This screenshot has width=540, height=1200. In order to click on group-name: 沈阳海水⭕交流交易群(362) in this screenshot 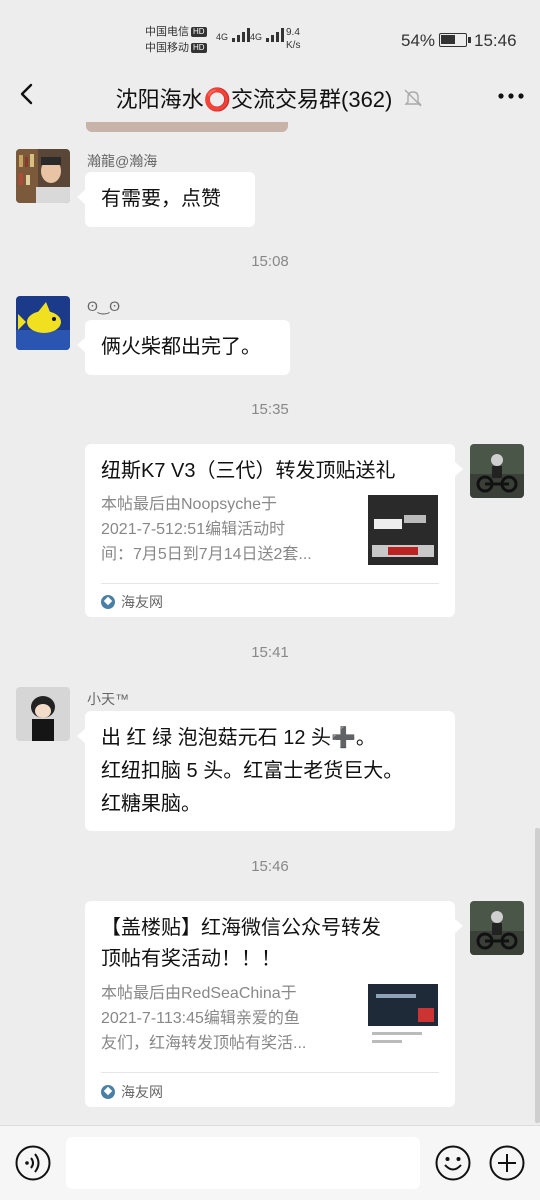, I will do `click(254, 99)`.